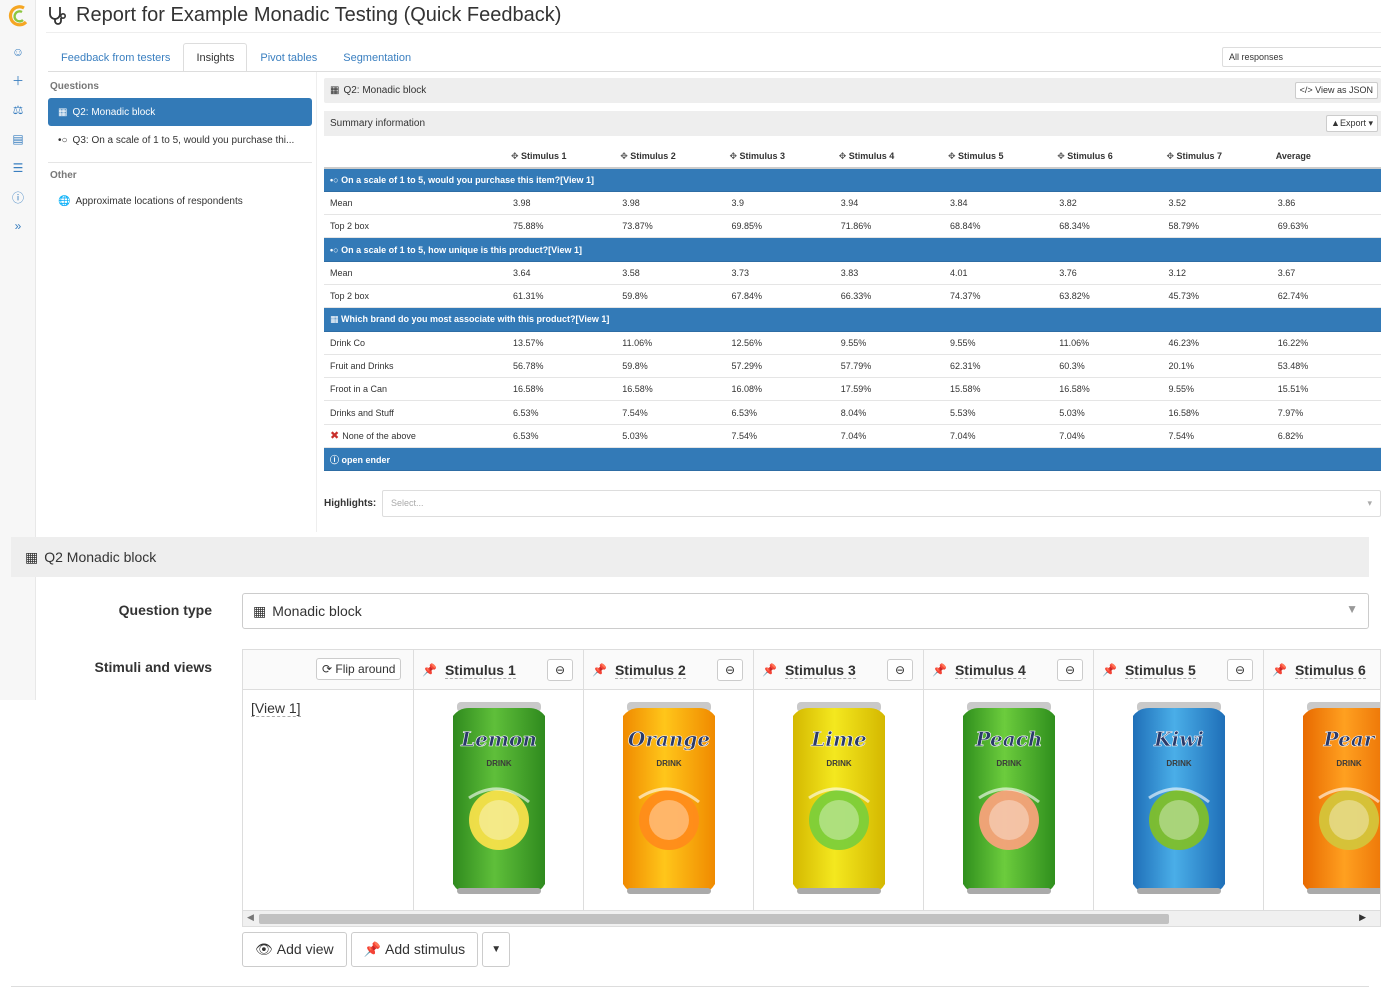 This screenshot has width=1381, height=994. Describe the element at coordinates (1301, 57) in the screenshot. I see `responses-filter: All responses` at that location.